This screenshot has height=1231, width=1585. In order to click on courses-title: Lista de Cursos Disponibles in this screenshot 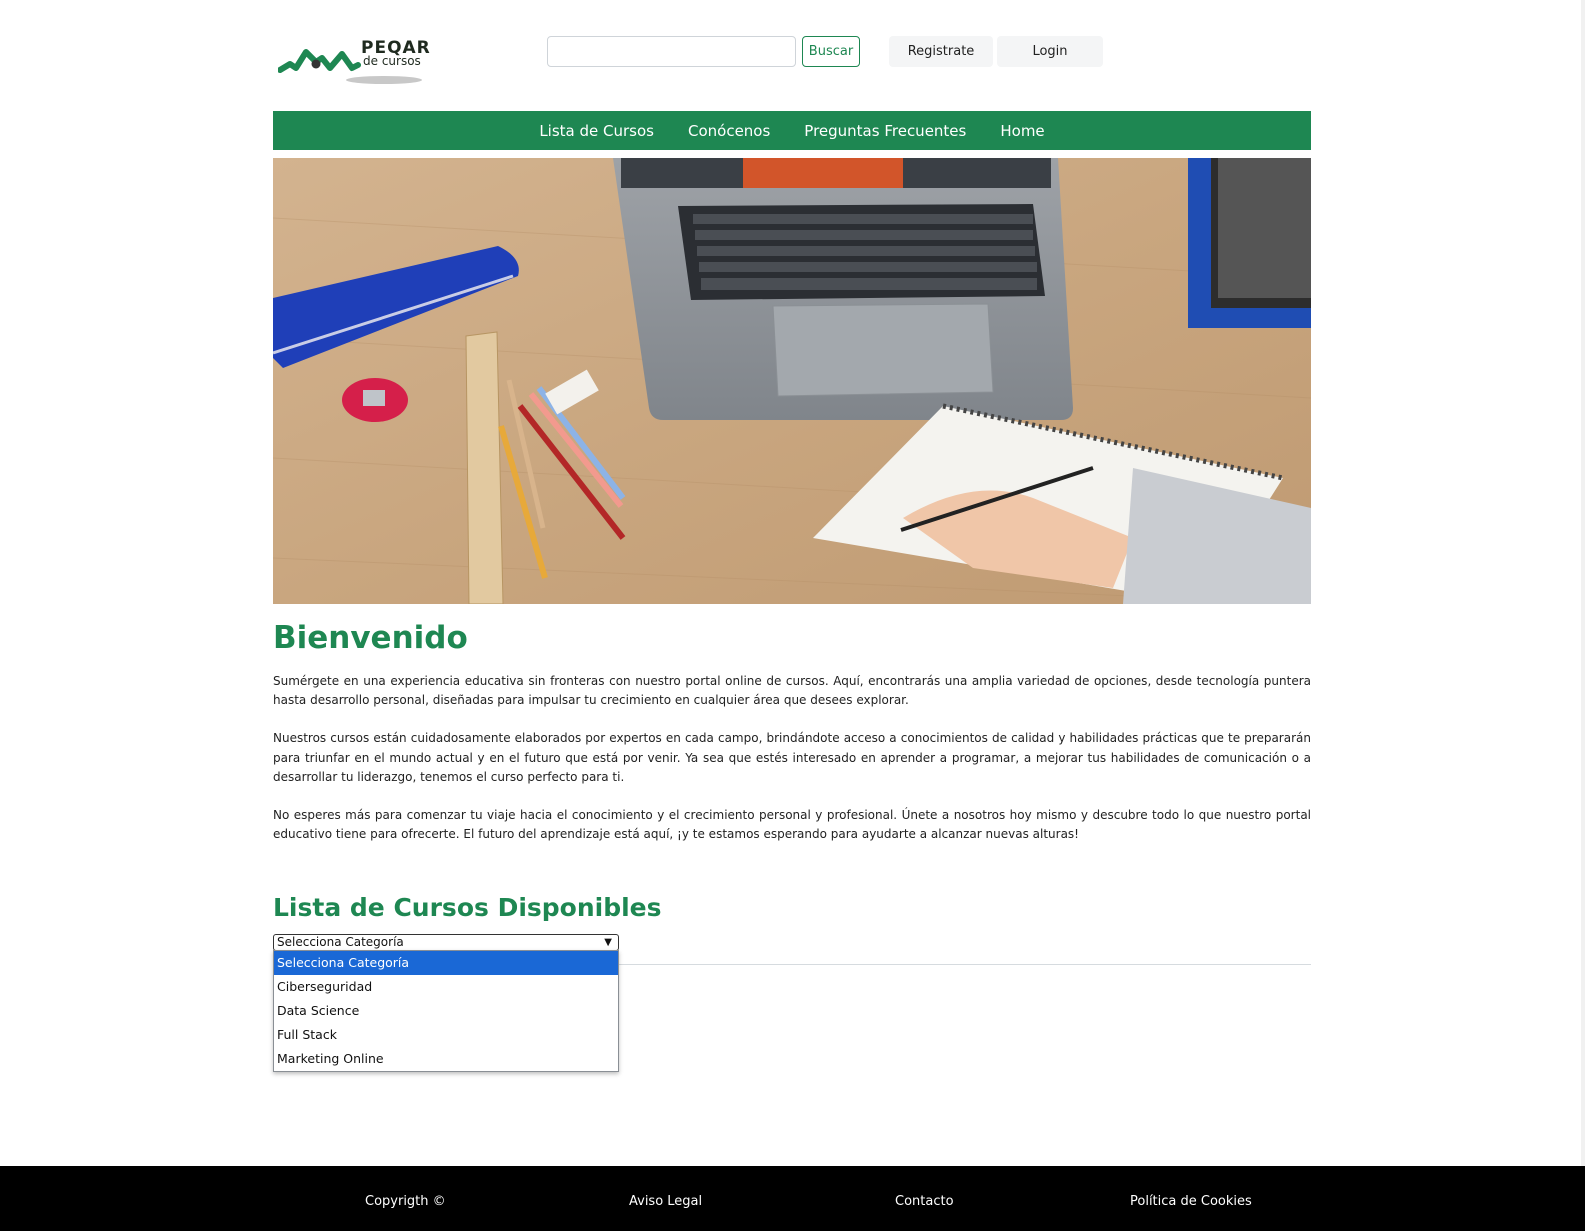, I will do `click(467, 907)`.